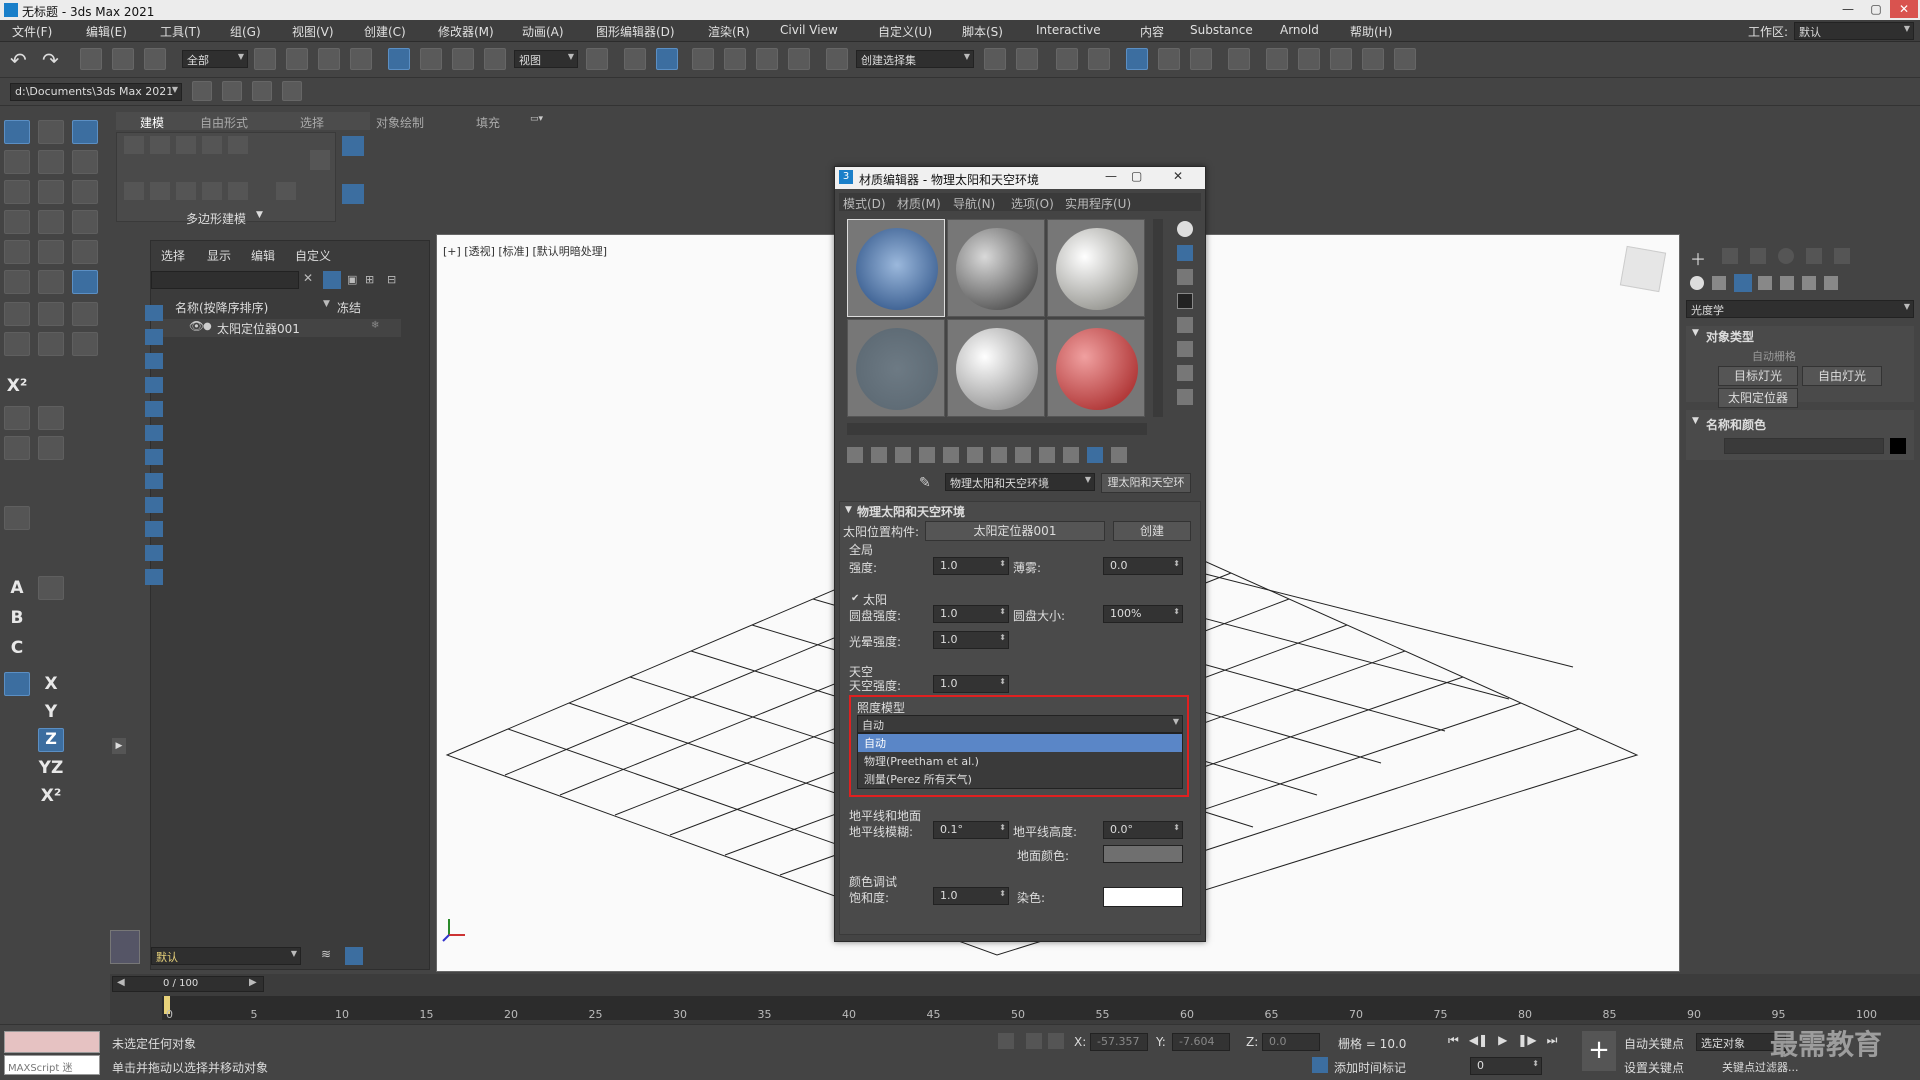  What do you see at coordinates (17, 386) in the screenshot?
I see `xy-axis-icon: X²` at bounding box center [17, 386].